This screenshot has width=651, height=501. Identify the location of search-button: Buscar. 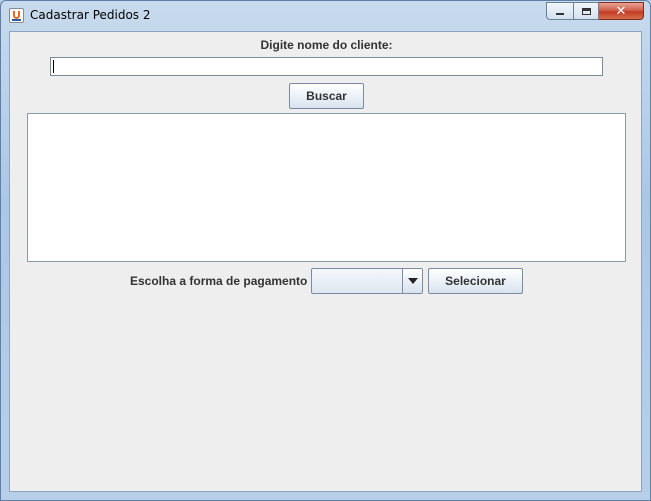
(326, 96).